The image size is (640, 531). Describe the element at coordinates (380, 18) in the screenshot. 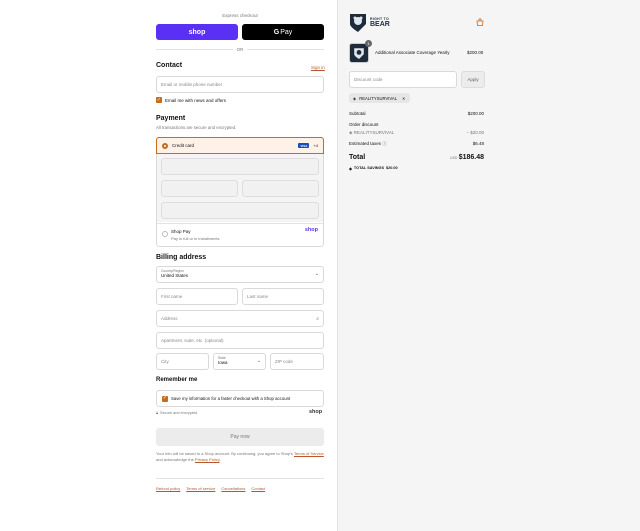

I see `brand-line1: RIGHT TO` at that location.